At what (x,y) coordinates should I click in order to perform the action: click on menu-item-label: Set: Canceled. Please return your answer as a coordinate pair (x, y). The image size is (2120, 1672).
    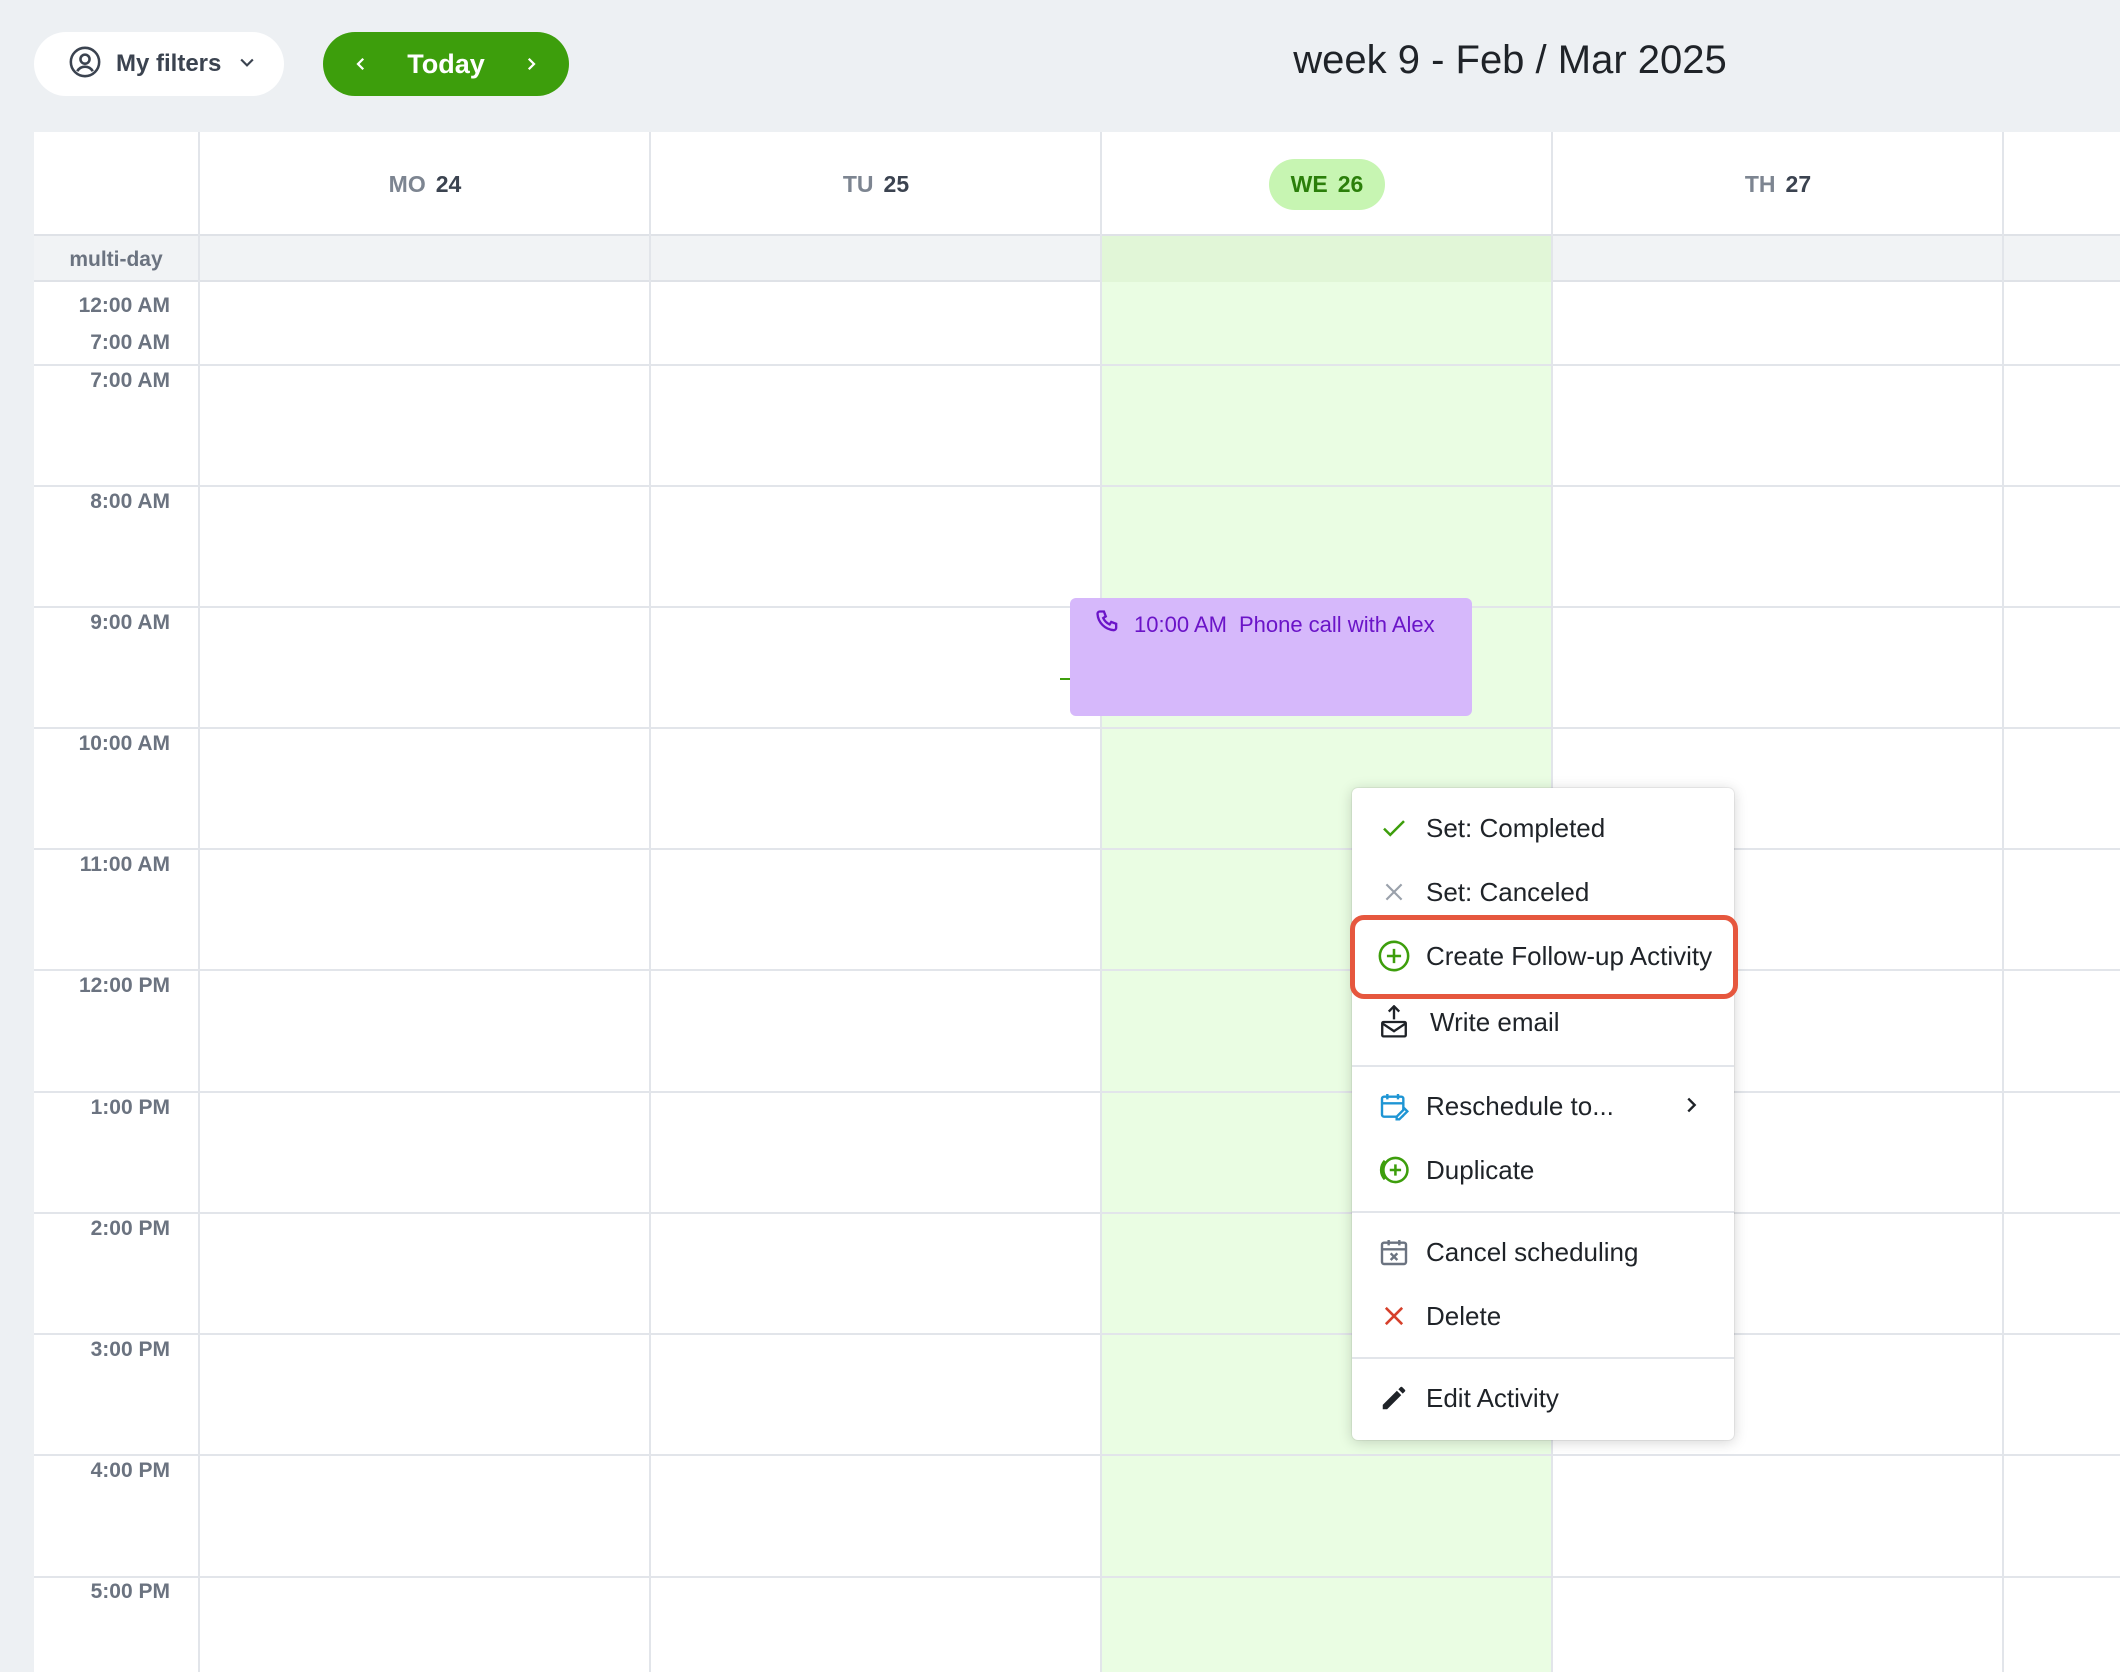
    Looking at the image, I should click on (1508, 891).